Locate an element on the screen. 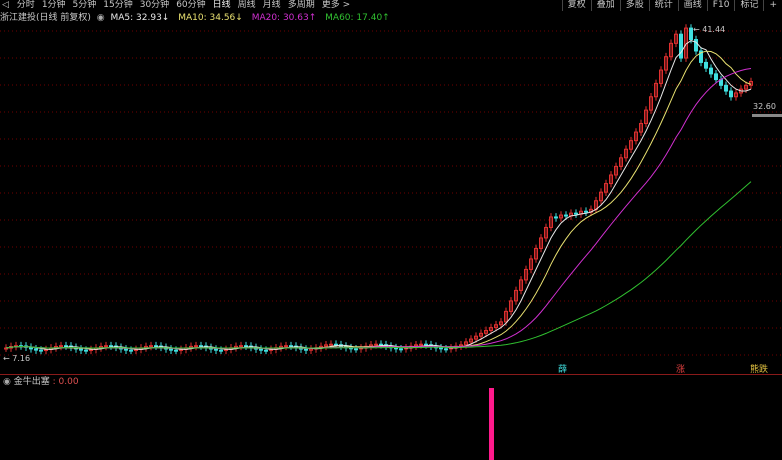 Image resolution: width=782 pixels, height=460 pixels. current-price-marker is located at coordinates (767, 115).